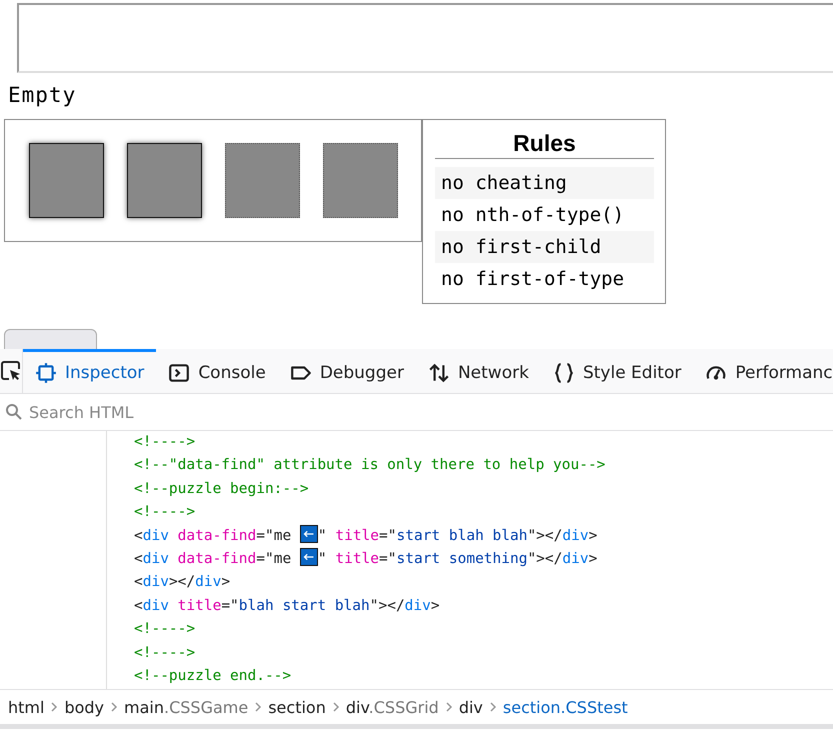 Image resolution: width=833 pixels, height=731 pixels. What do you see at coordinates (483, 560) in the screenshot?
I see `markup-line: <div data-find="me " title="start something"></div>` at bounding box center [483, 560].